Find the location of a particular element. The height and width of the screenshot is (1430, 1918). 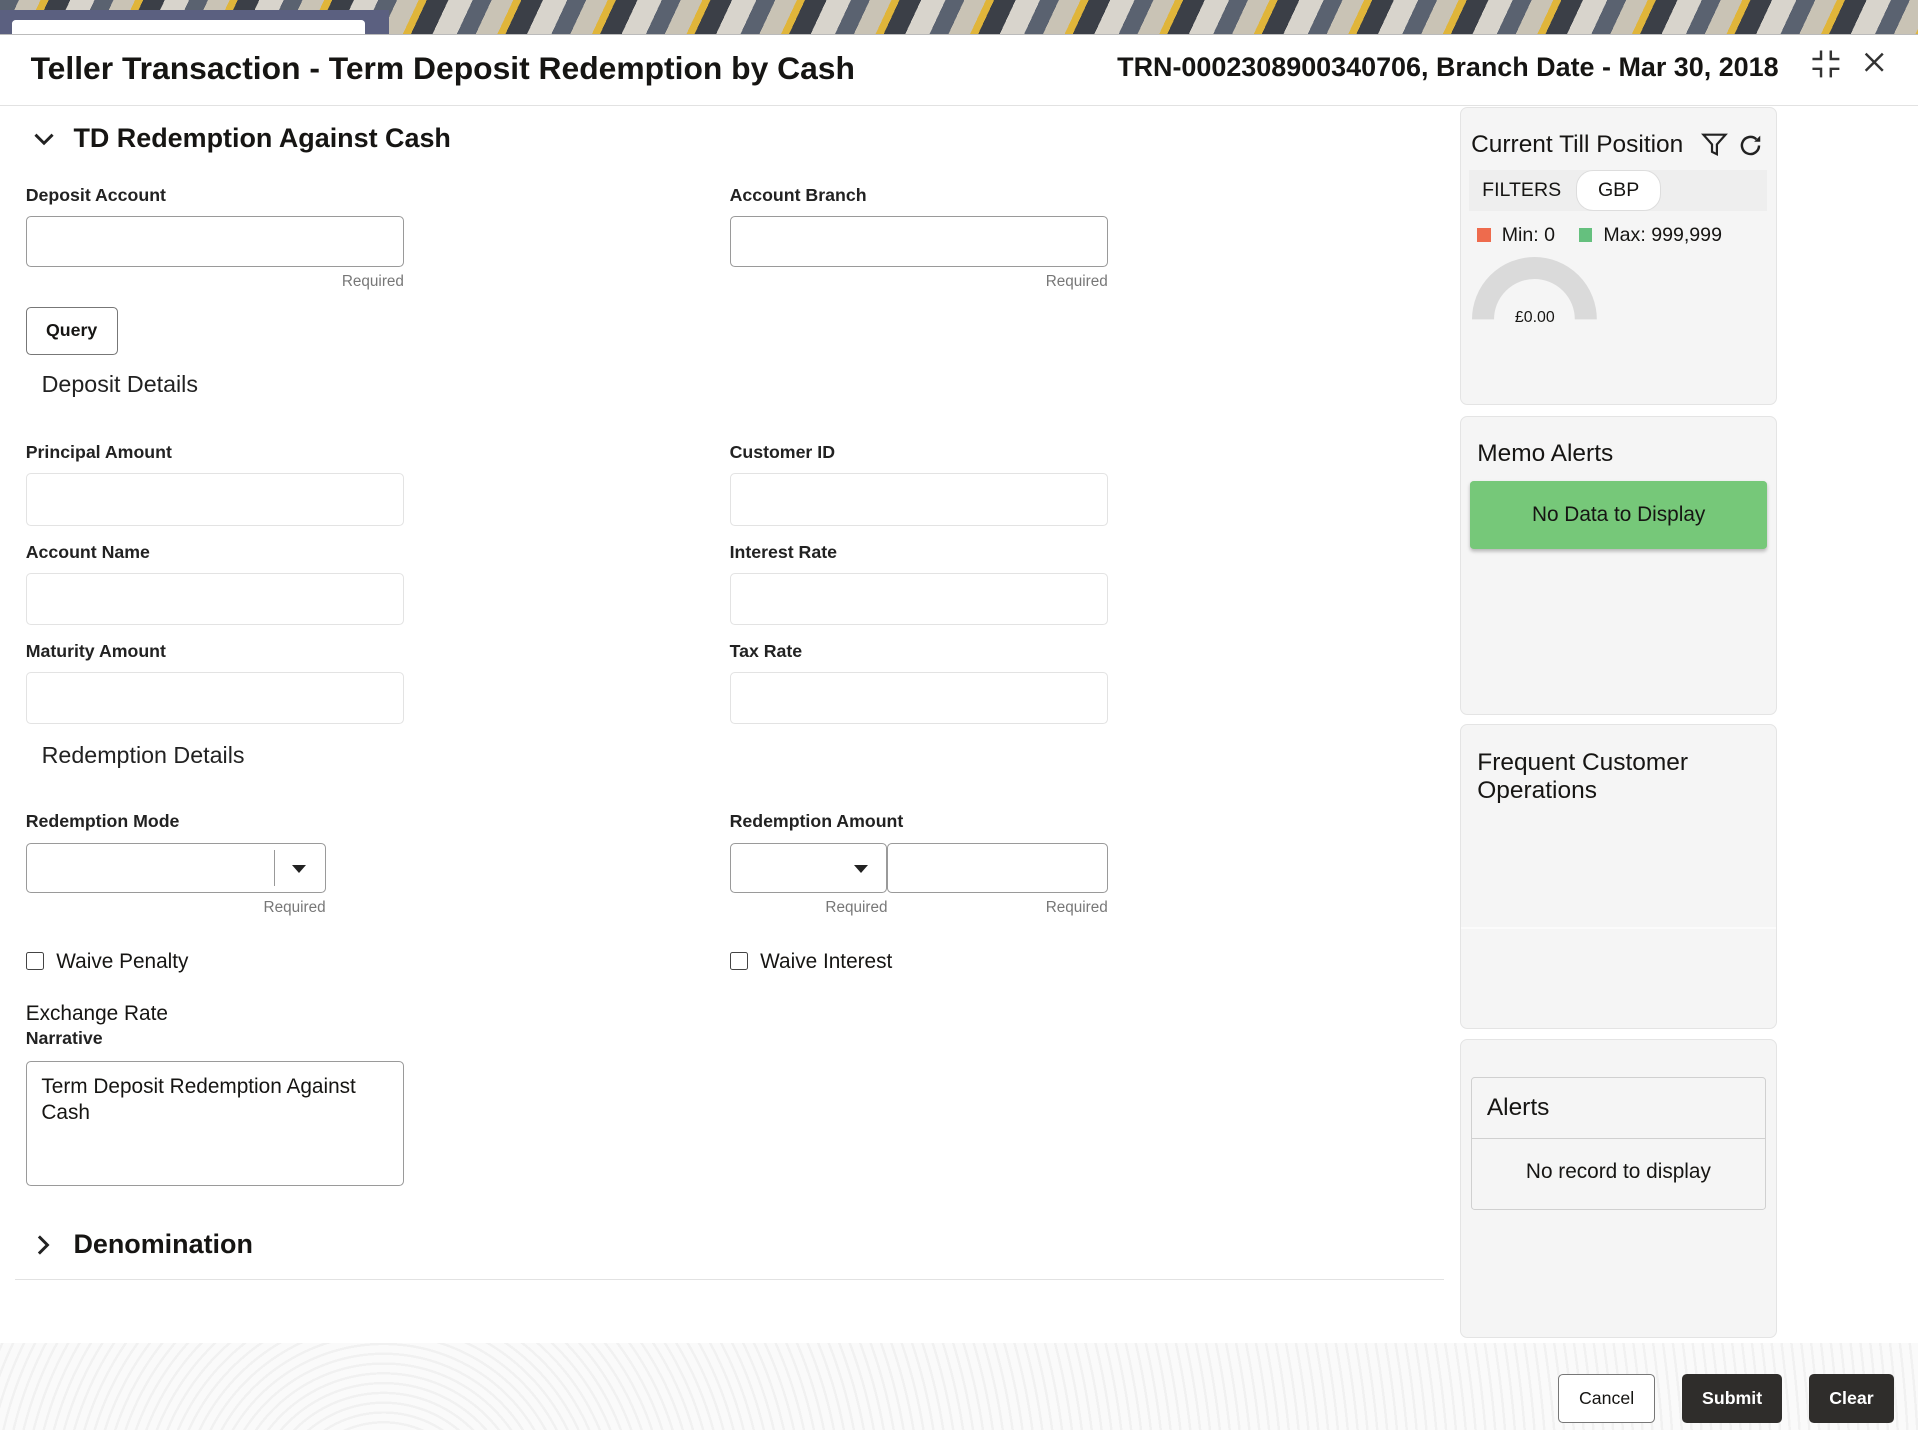

redemption-details-heading: Redemption Details is located at coordinates (143, 754).